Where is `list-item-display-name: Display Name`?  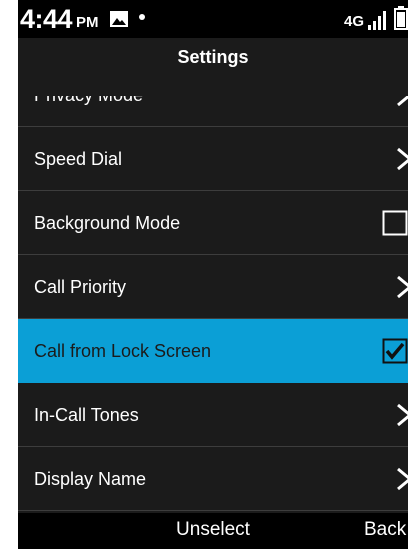
list-item-display-name: Display Name is located at coordinates (213, 479).